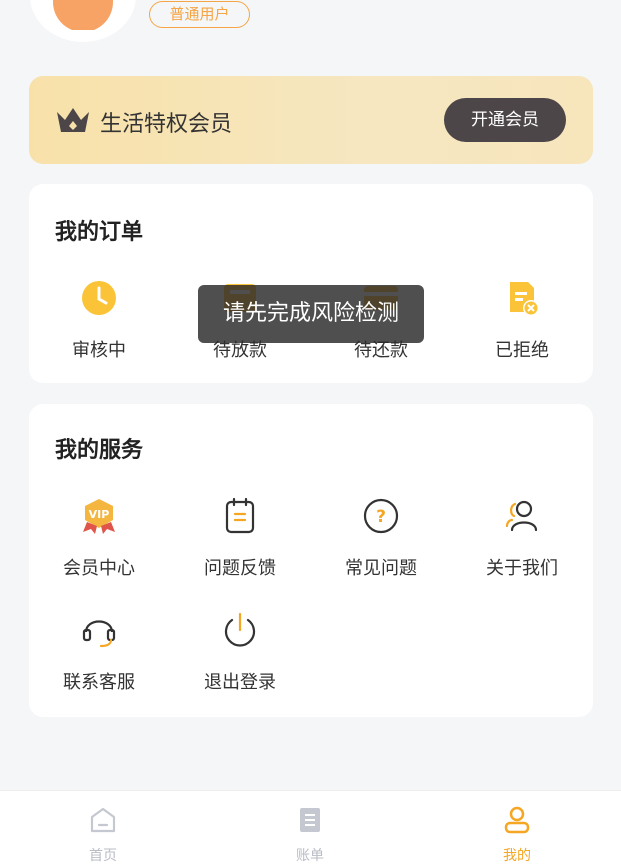 This screenshot has height=867, width=621. I want to click on vip-card: 生活特权会员 开通会员, so click(311, 120).